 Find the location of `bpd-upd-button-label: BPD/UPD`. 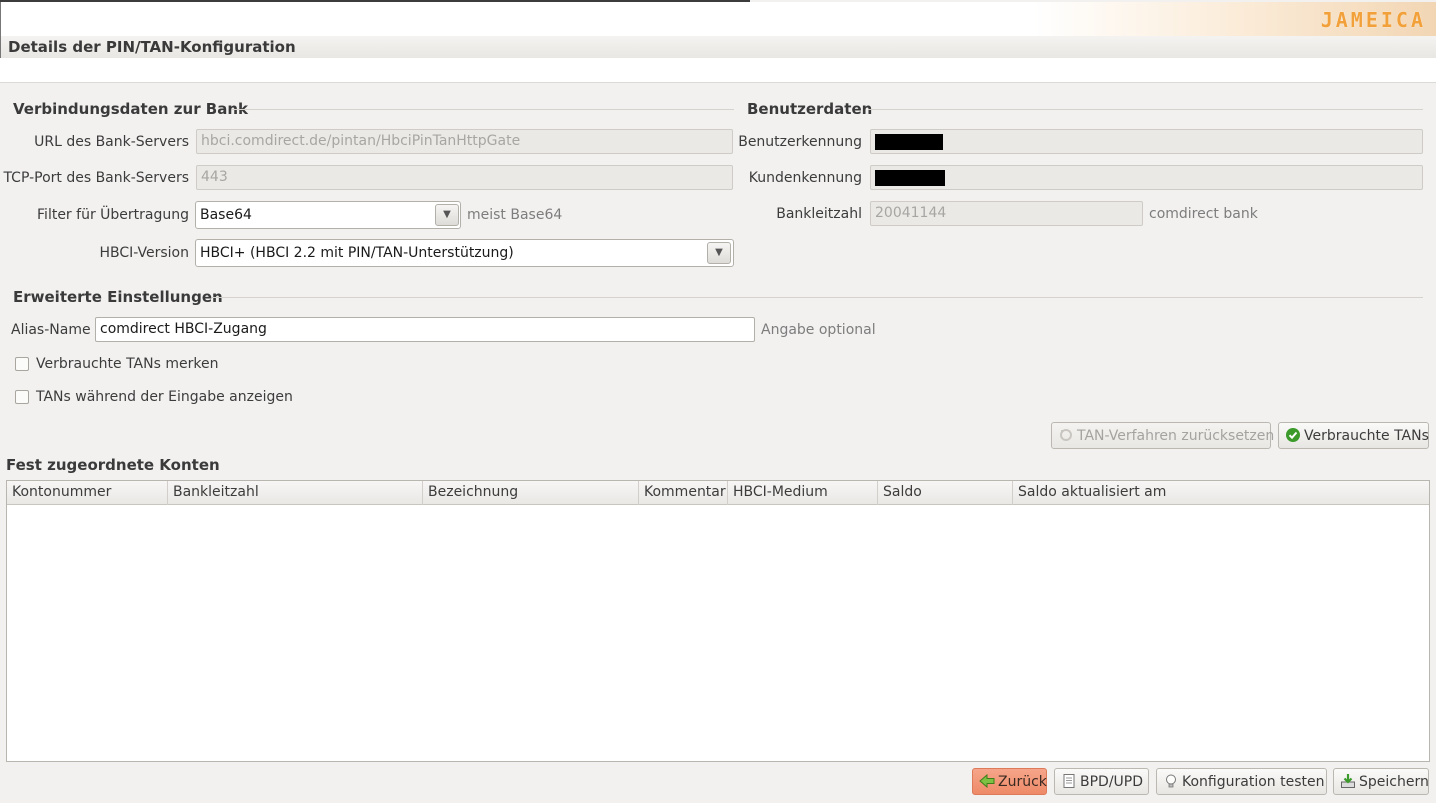

bpd-upd-button-label: BPD/UPD is located at coordinates (1112, 782).